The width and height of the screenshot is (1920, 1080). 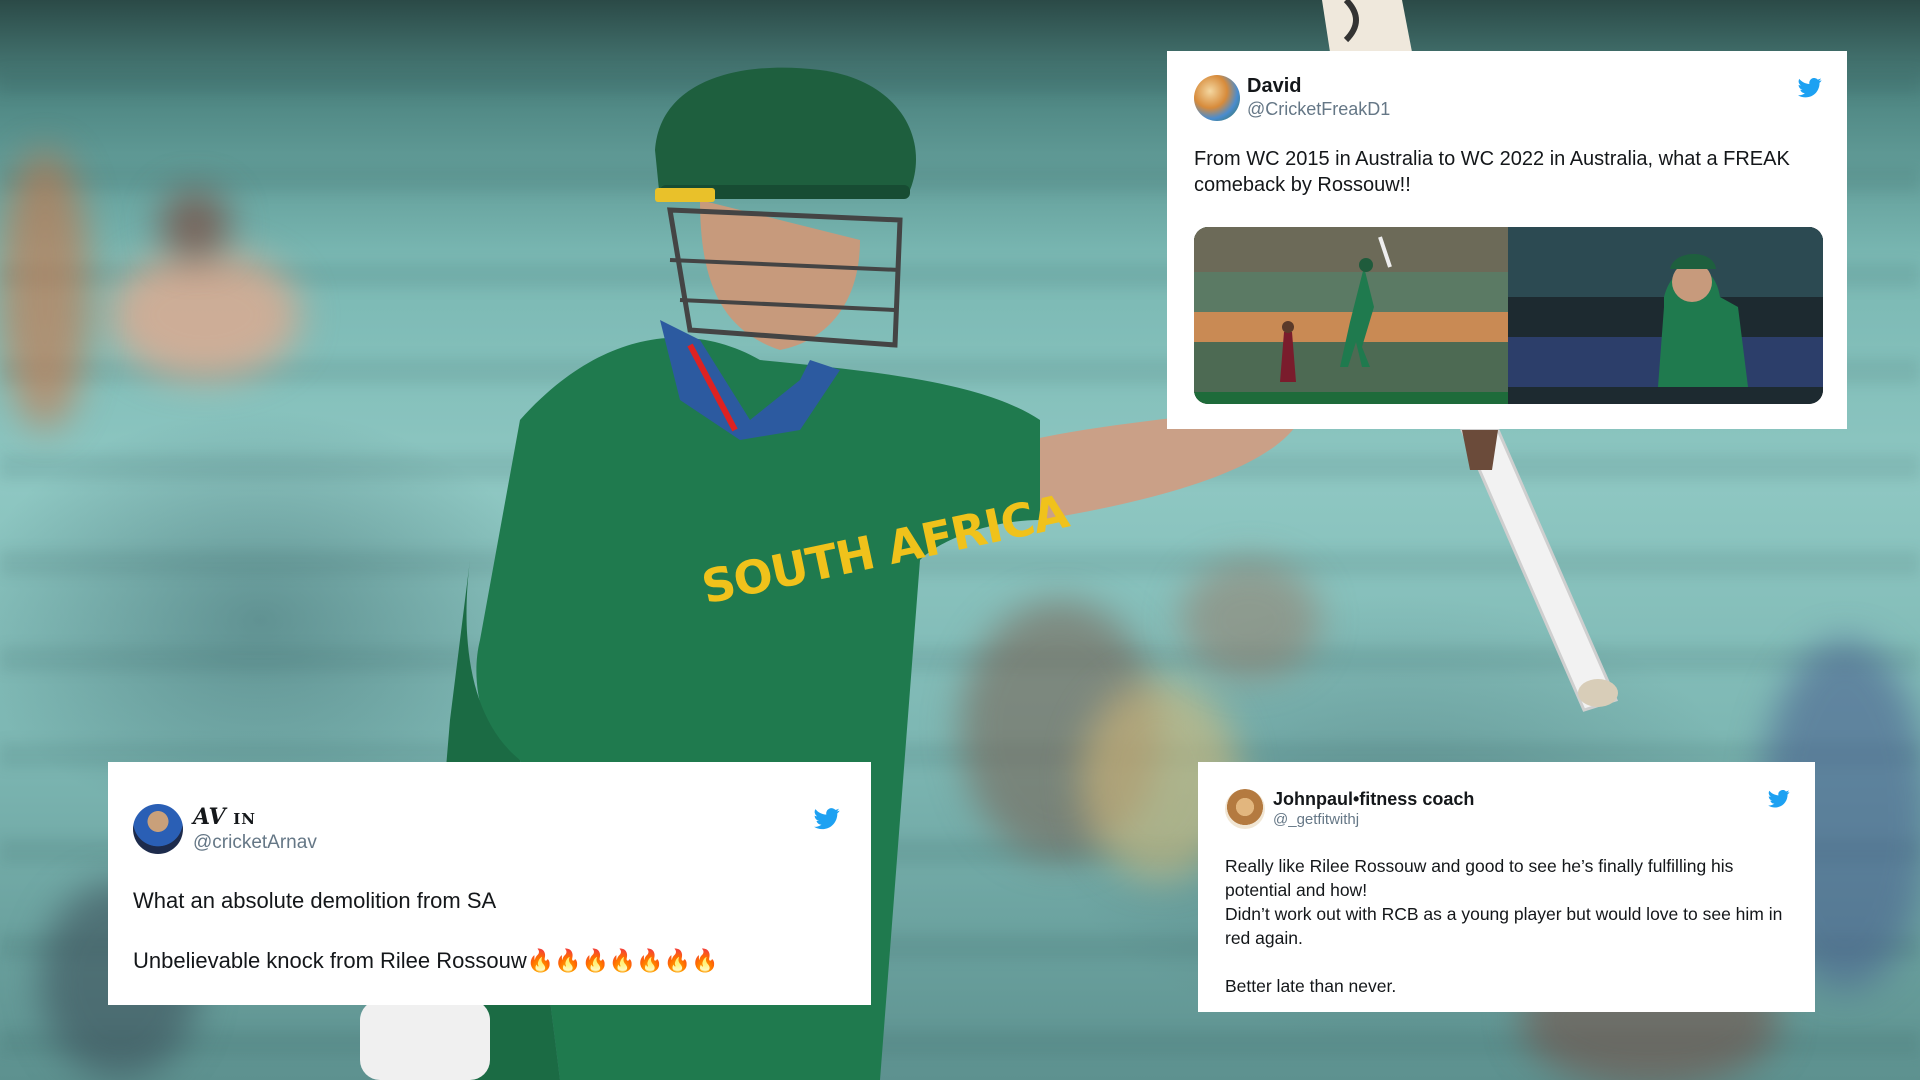 I want to click on tweet-author-handle: @cricketArnav, so click(x=255, y=843).